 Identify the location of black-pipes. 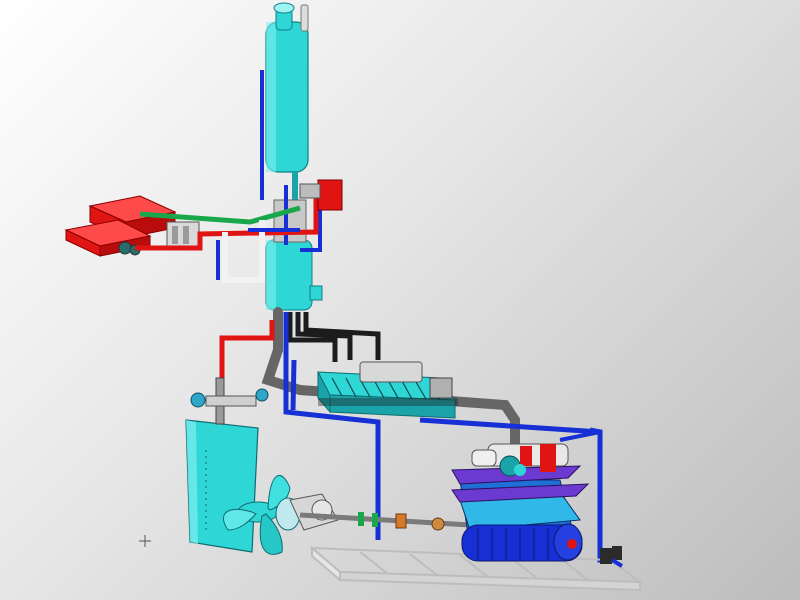
(334, 337).